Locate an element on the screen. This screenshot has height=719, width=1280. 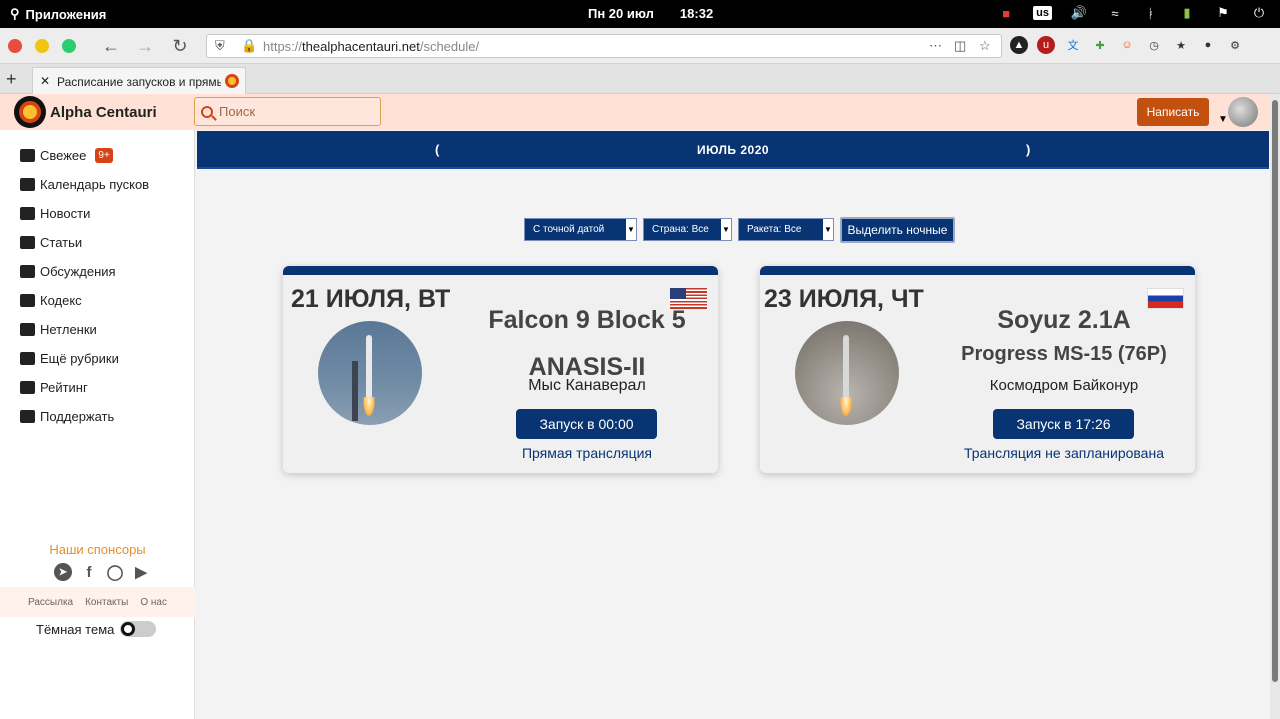
sidebar-item-codex: Кодекс is located at coordinates (51, 300).